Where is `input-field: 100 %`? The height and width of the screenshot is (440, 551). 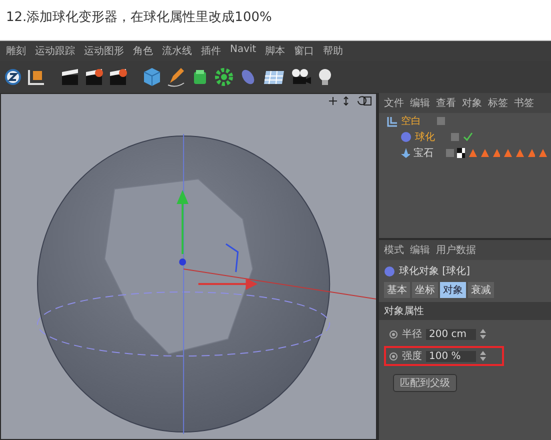
input-field: 100 % is located at coordinates (451, 356).